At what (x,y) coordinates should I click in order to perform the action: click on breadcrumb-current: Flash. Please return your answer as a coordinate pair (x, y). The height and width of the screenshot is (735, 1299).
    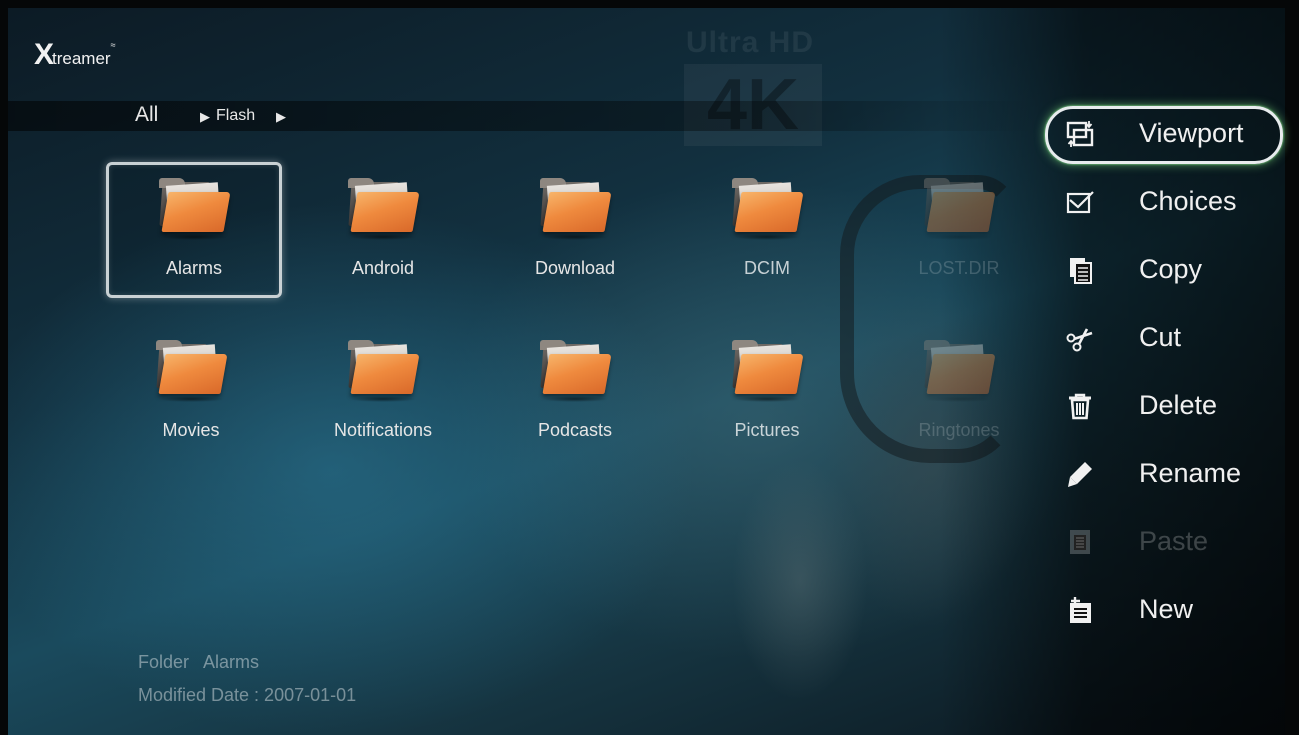
    Looking at the image, I should click on (235, 116).